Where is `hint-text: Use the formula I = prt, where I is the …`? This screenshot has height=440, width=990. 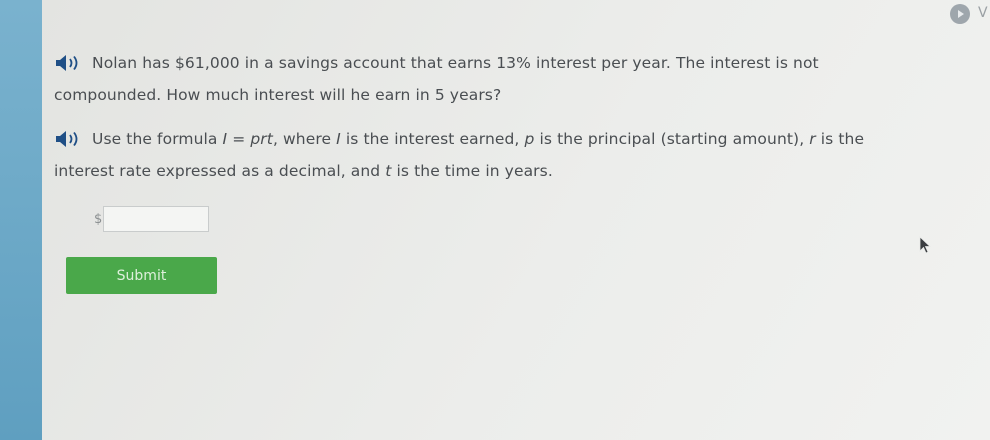
hint-text: Use the formula I = prt, where I is the … is located at coordinates (484, 155).